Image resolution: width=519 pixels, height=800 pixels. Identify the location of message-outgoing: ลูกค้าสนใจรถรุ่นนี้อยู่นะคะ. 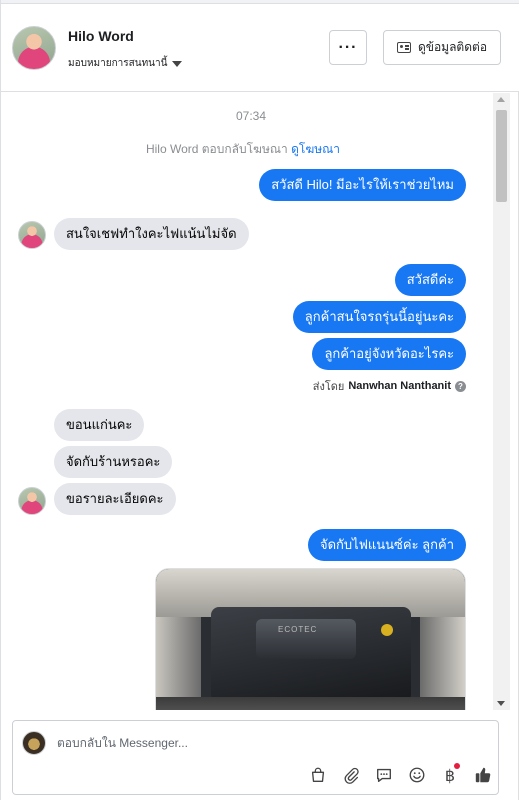
(379, 317).